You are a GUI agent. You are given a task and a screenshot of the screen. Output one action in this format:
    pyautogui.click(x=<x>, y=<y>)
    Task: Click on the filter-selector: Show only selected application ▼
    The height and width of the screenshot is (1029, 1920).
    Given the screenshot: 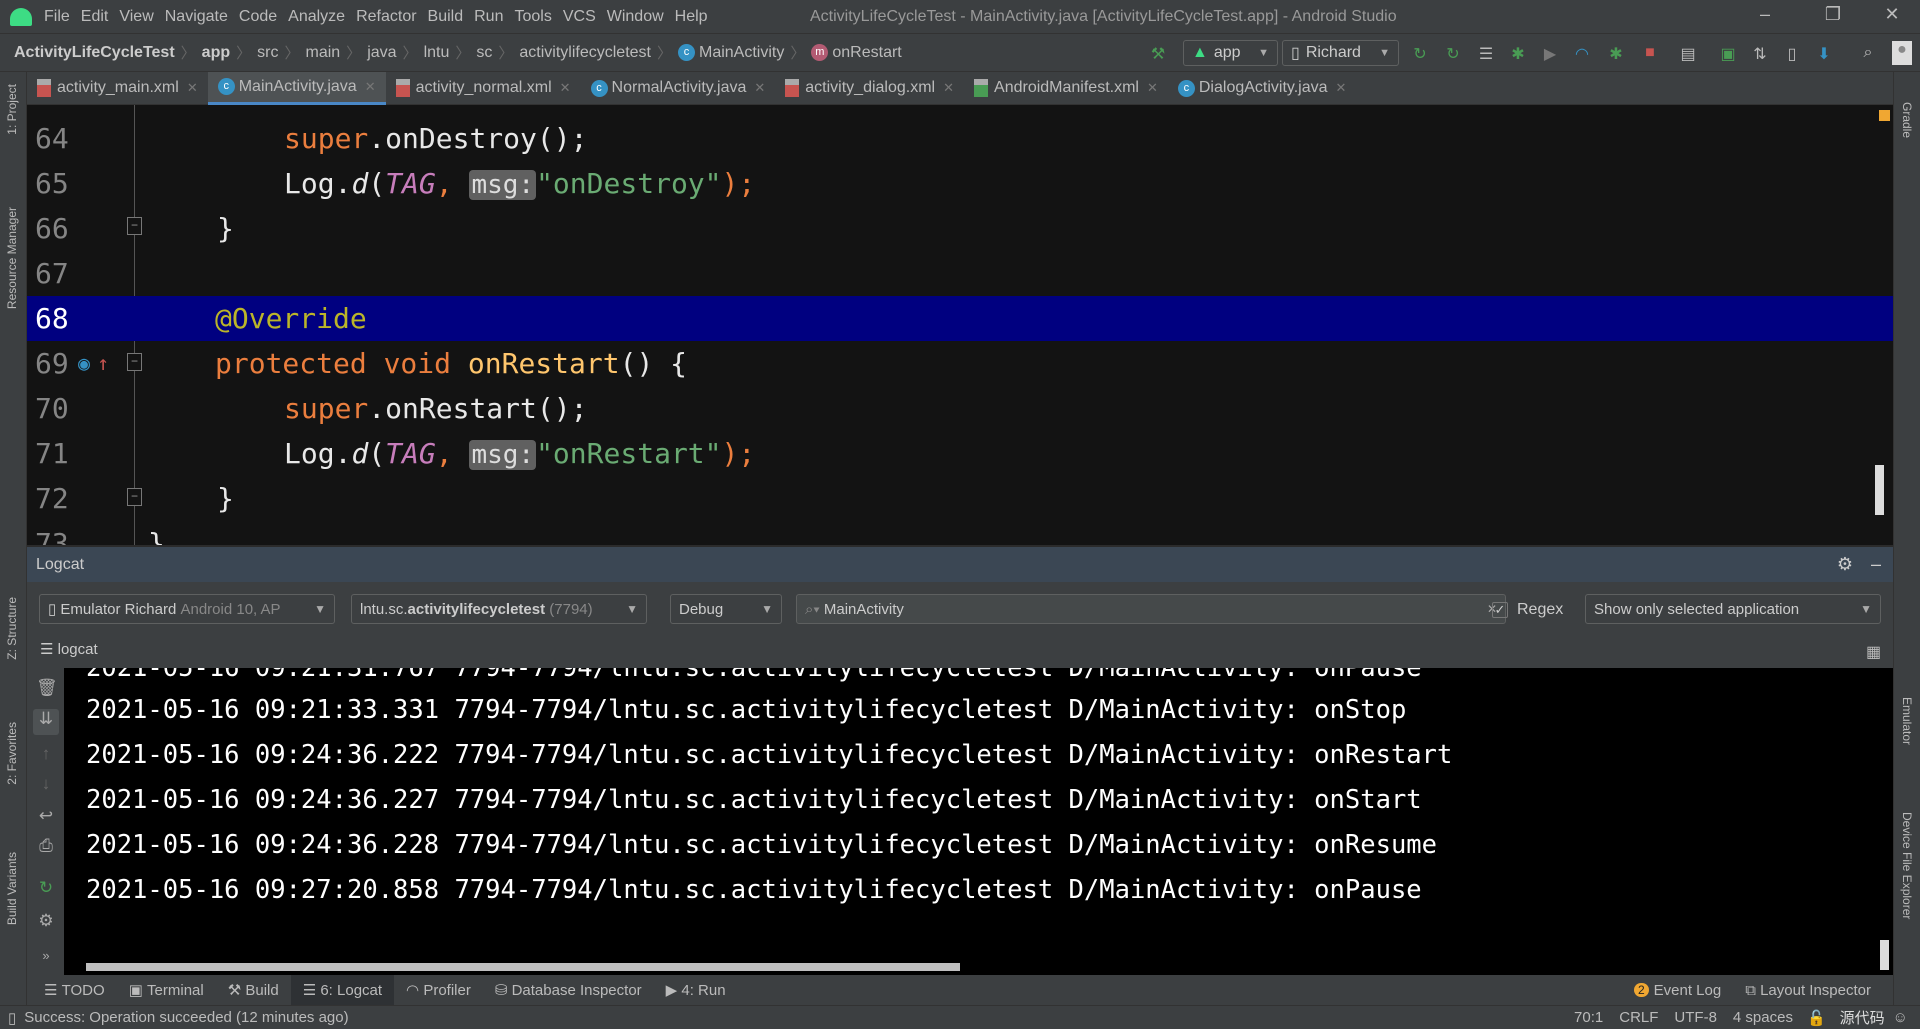 What is the action you would take?
    pyautogui.click(x=1733, y=609)
    